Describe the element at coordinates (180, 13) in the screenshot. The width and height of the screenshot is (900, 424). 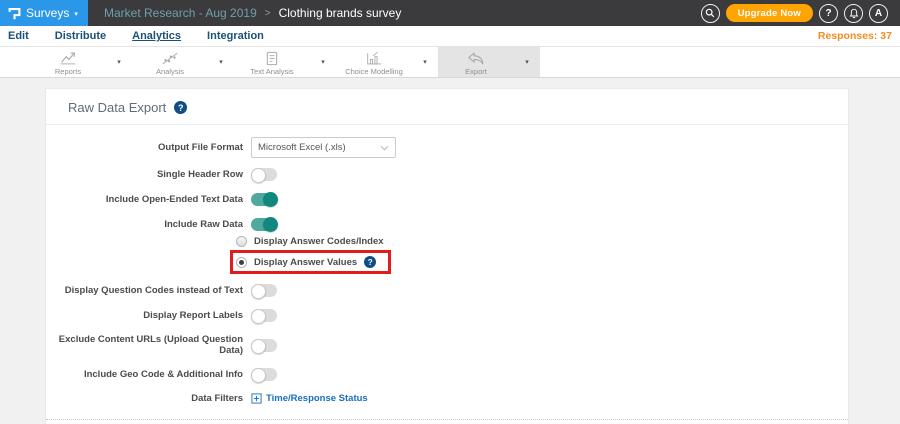
I see `breadcrumb-survey-group: Market Research - Aug 2019` at that location.